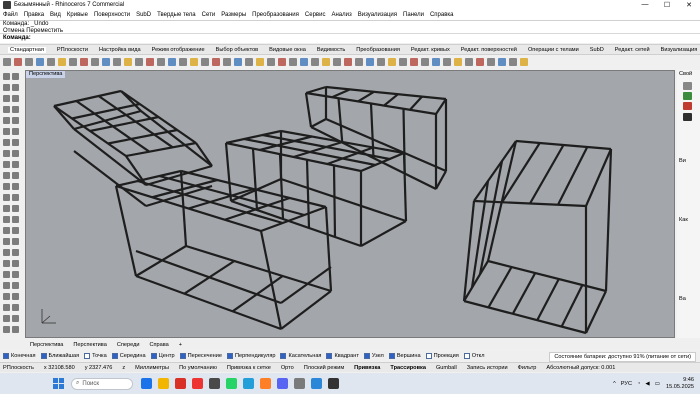 This screenshot has width=700, height=394. Describe the element at coordinates (275, 15) in the screenshot. I see `menu-item: Преобразования` at that location.